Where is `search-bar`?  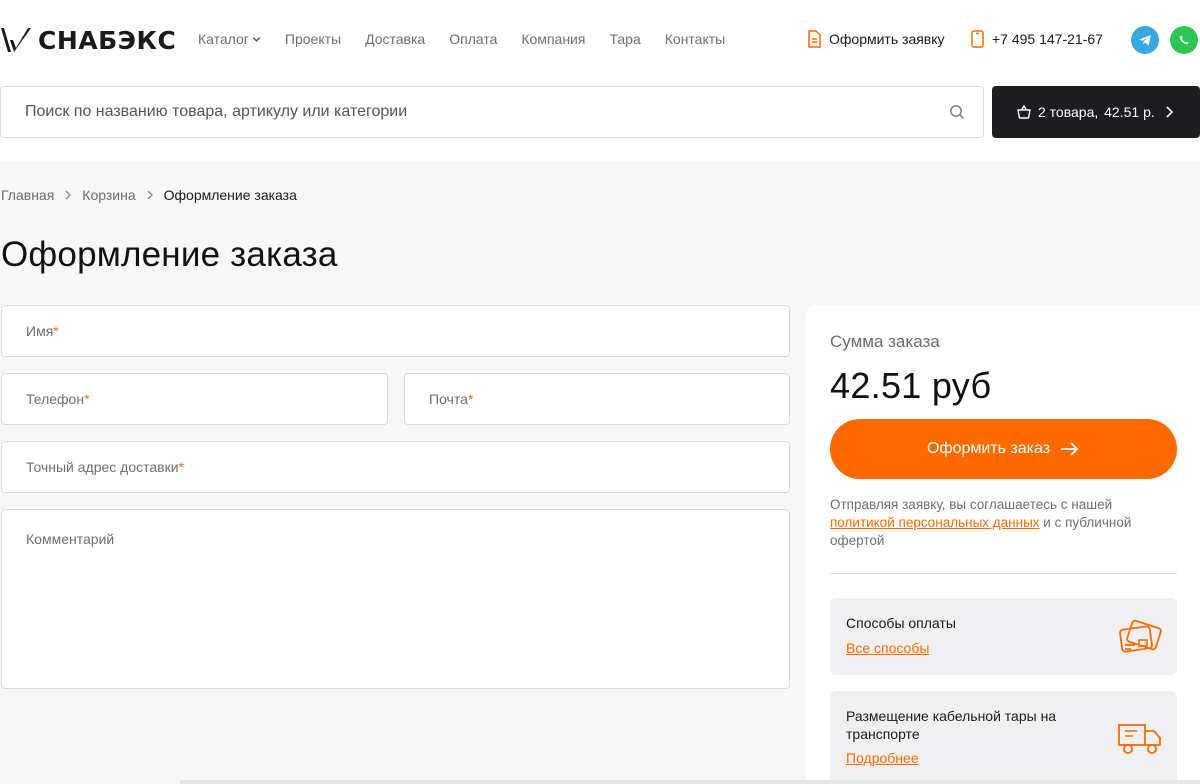 search-bar is located at coordinates (492, 112).